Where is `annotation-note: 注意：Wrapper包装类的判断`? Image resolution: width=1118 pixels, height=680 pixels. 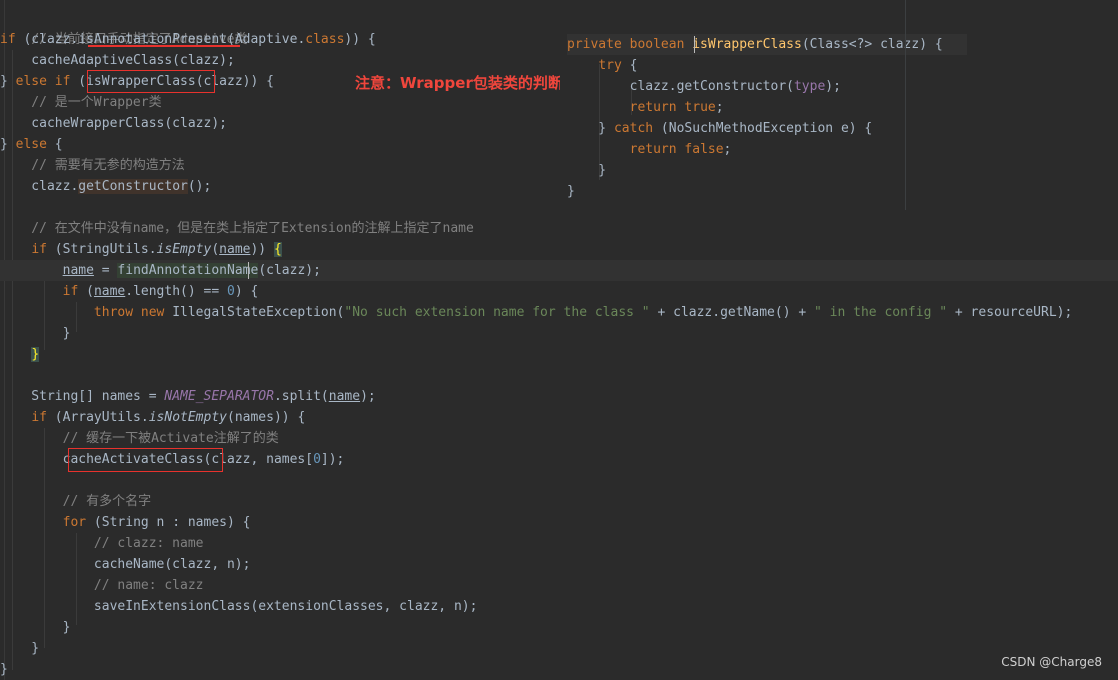
annotation-note: 注意：Wrapper包装类的判断 is located at coordinates (459, 83).